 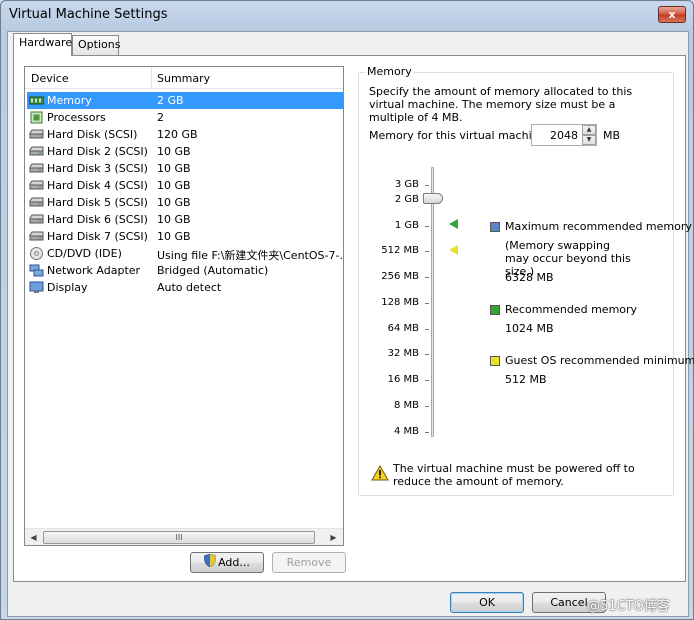 I want to click on rec-legend-value: 1024 MB, so click(x=529, y=328).